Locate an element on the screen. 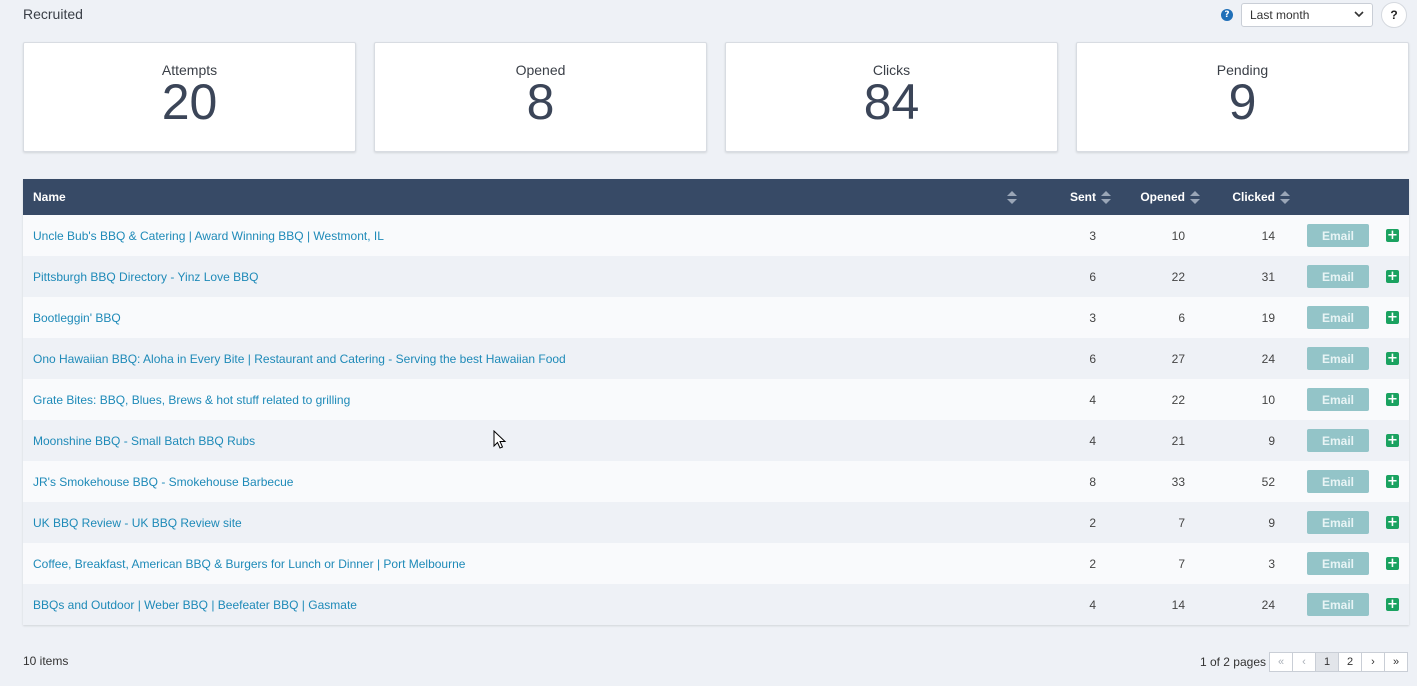 This screenshot has height=686, width=1417. column-header-clicked: Clicked is located at coordinates (1247, 197).